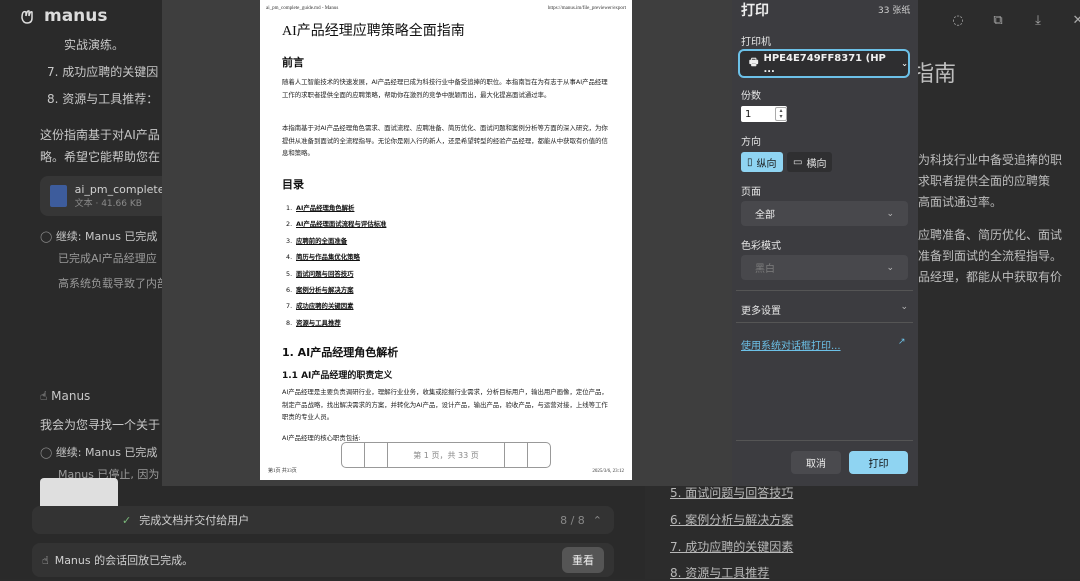 Image resolution: width=1080 pixels, height=581 pixels. What do you see at coordinates (816, 164) in the screenshot?
I see `landscape-label: 横向` at bounding box center [816, 164].